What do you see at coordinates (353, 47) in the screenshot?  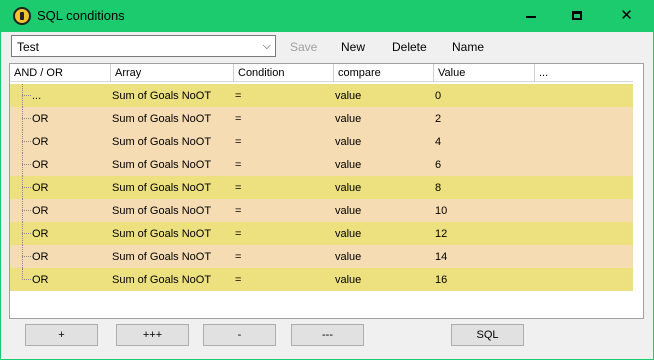 I see `new-button: New` at bounding box center [353, 47].